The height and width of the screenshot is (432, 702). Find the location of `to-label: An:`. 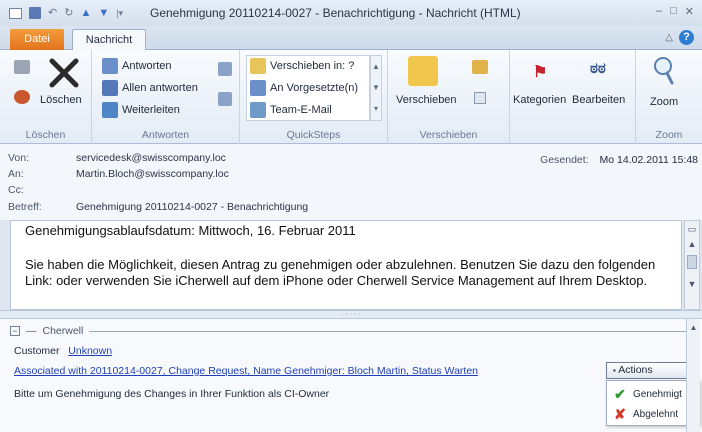

to-label: An: is located at coordinates (16, 174).